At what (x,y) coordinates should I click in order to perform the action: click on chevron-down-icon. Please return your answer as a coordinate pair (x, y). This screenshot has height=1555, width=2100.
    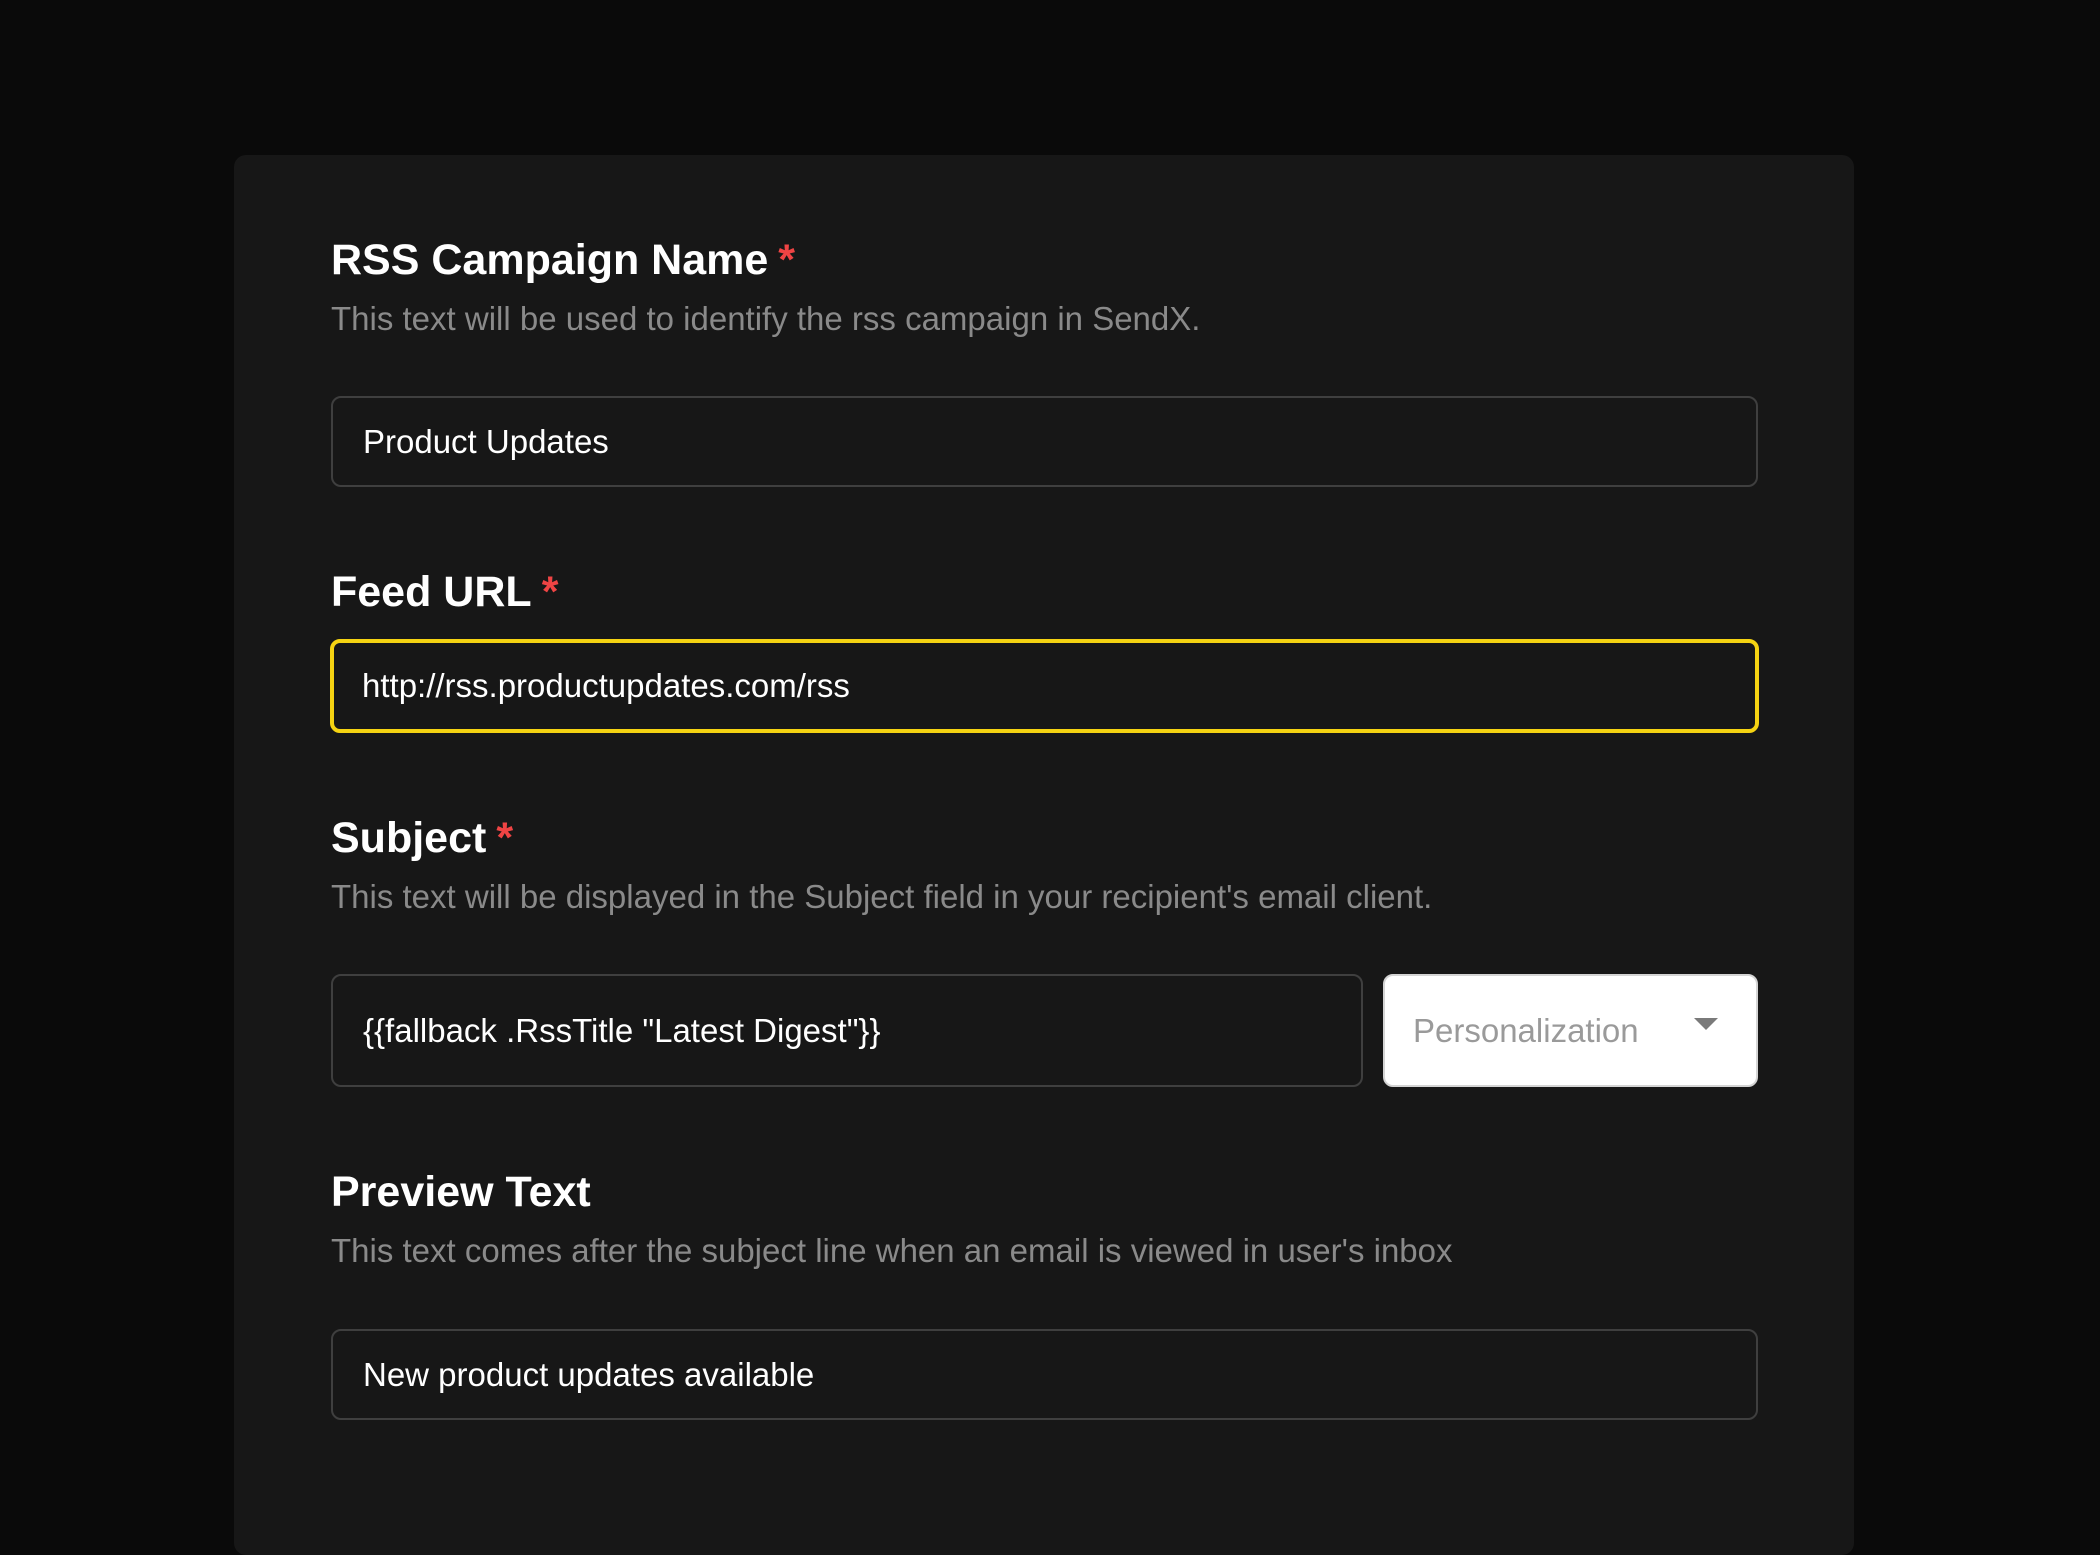
    Looking at the image, I should click on (1706, 1024).